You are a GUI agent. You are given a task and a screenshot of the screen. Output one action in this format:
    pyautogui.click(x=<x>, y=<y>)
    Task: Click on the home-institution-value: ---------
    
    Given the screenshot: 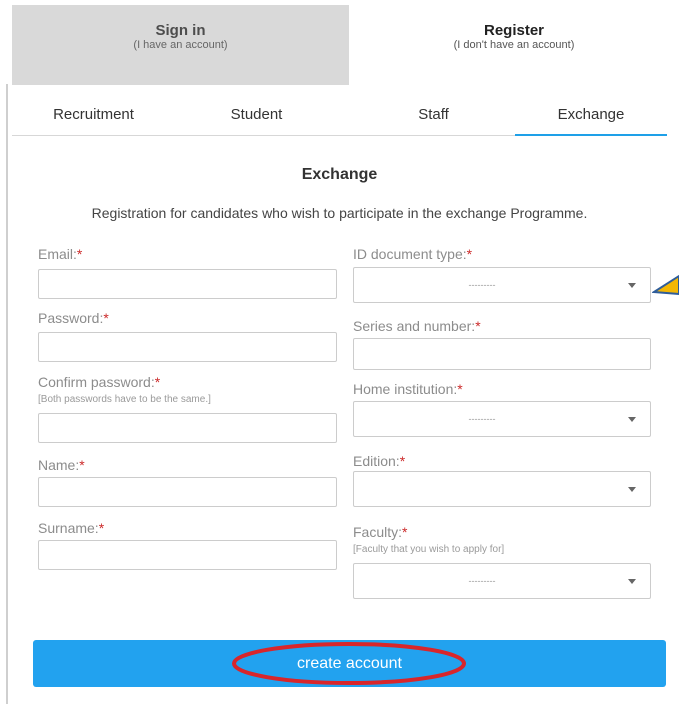 What is the action you would take?
    pyautogui.click(x=482, y=419)
    